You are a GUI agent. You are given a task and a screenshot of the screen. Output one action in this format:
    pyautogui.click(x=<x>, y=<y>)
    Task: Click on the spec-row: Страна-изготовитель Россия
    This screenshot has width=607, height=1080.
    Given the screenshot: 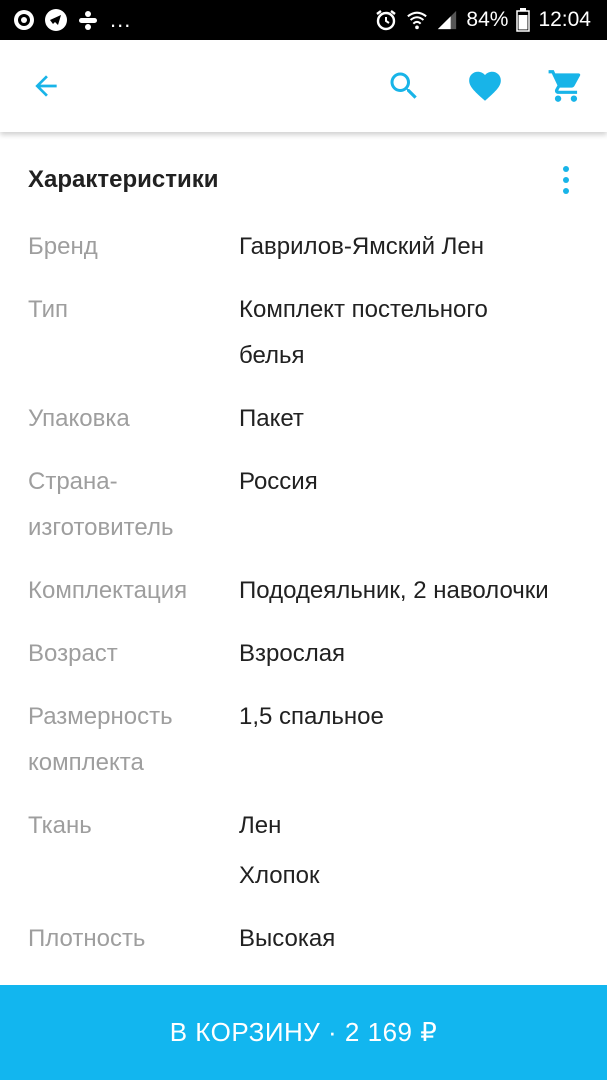 What is the action you would take?
    pyautogui.click(x=303, y=513)
    